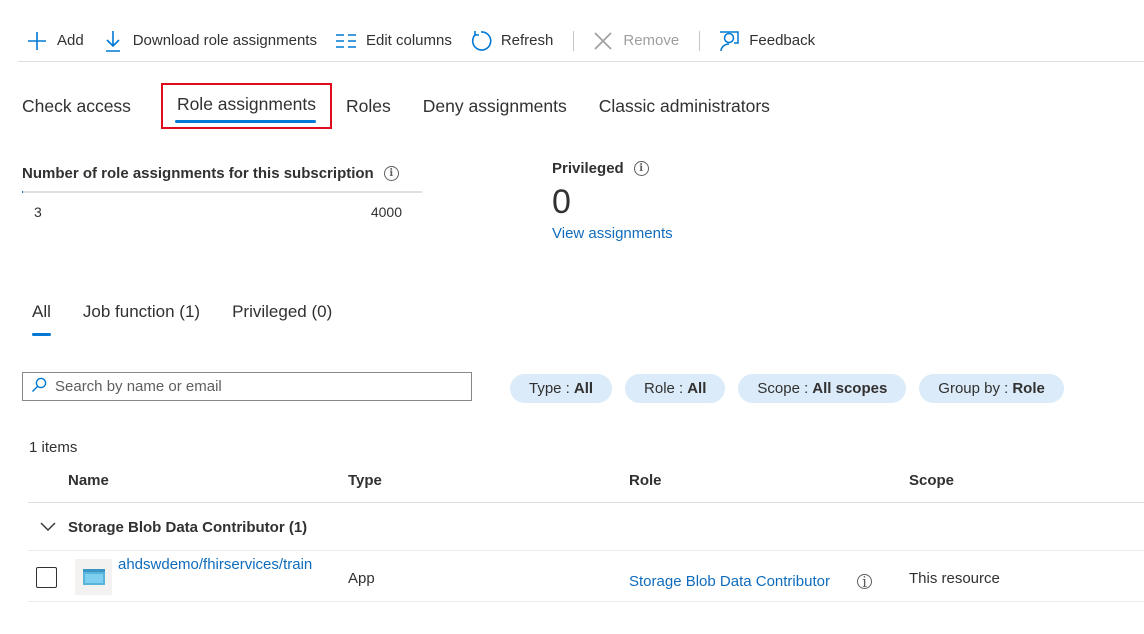 The height and width of the screenshot is (634, 1144). I want to click on tab-classic-administrators: Classic administrators, so click(684, 106).